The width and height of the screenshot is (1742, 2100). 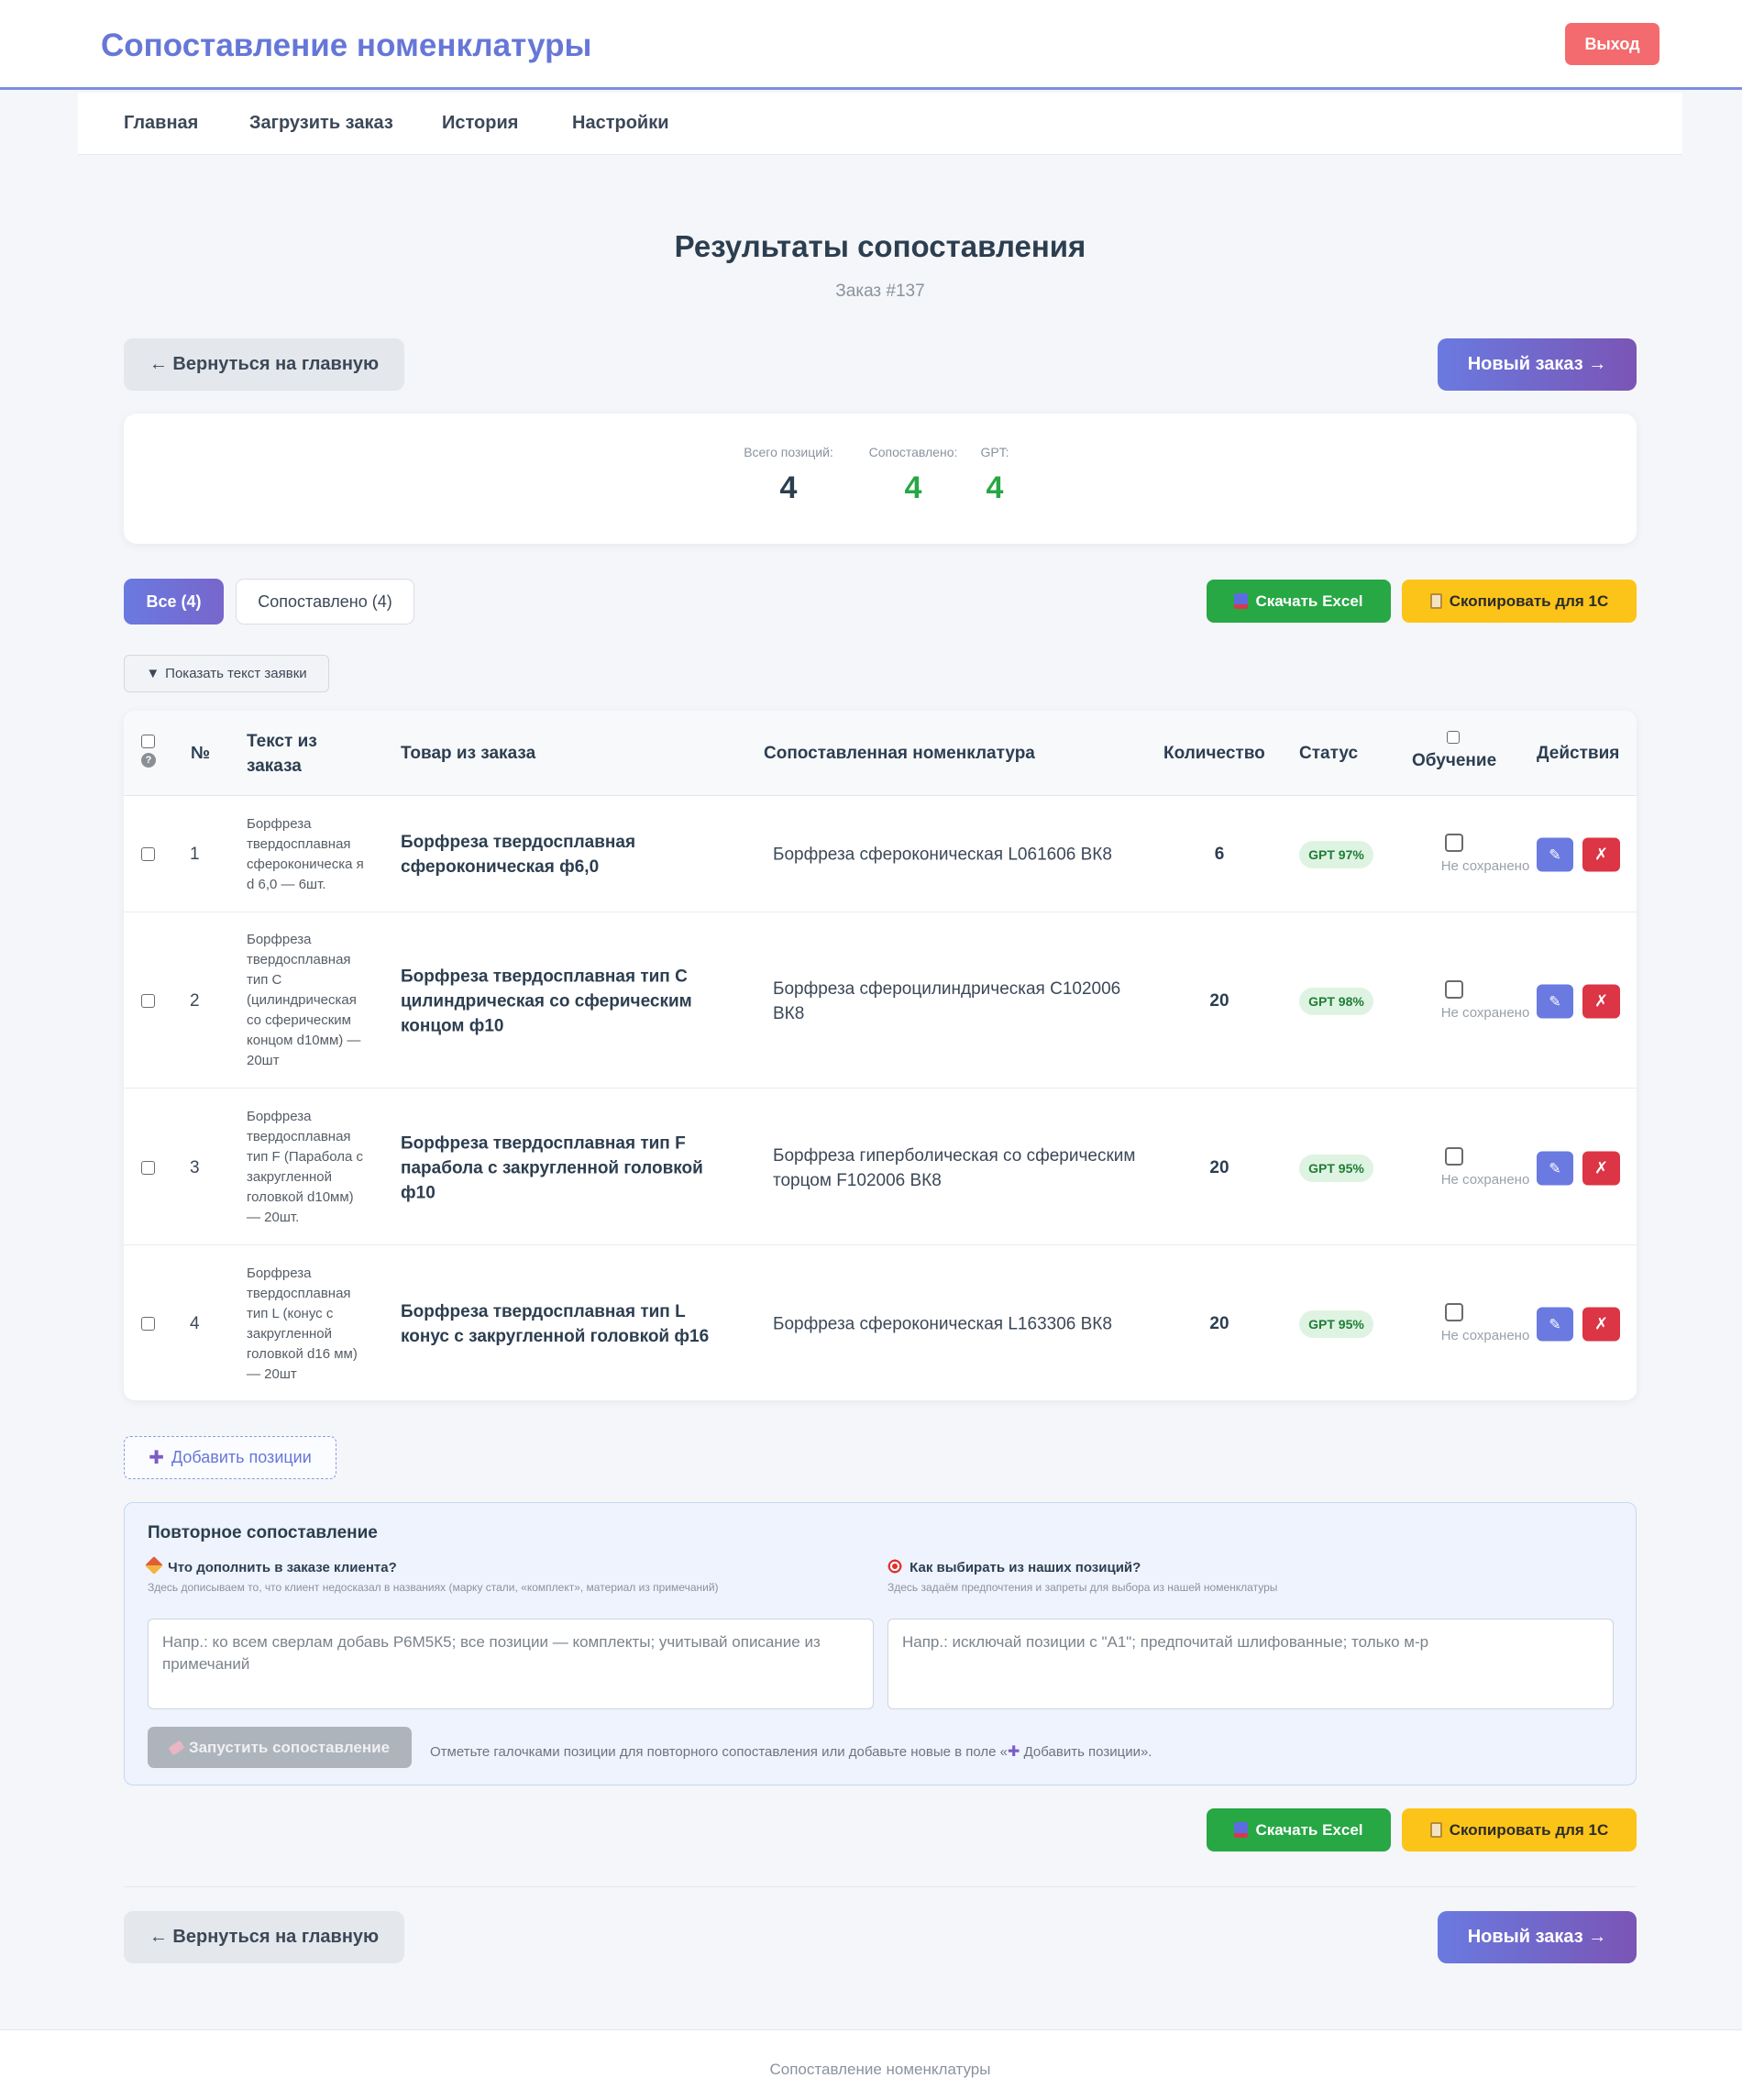 What do you see at coordinates (346, 46) in the screenshot?
I see `app-title: Сопоставление номенклатуры` at bounding box center [346, 46].